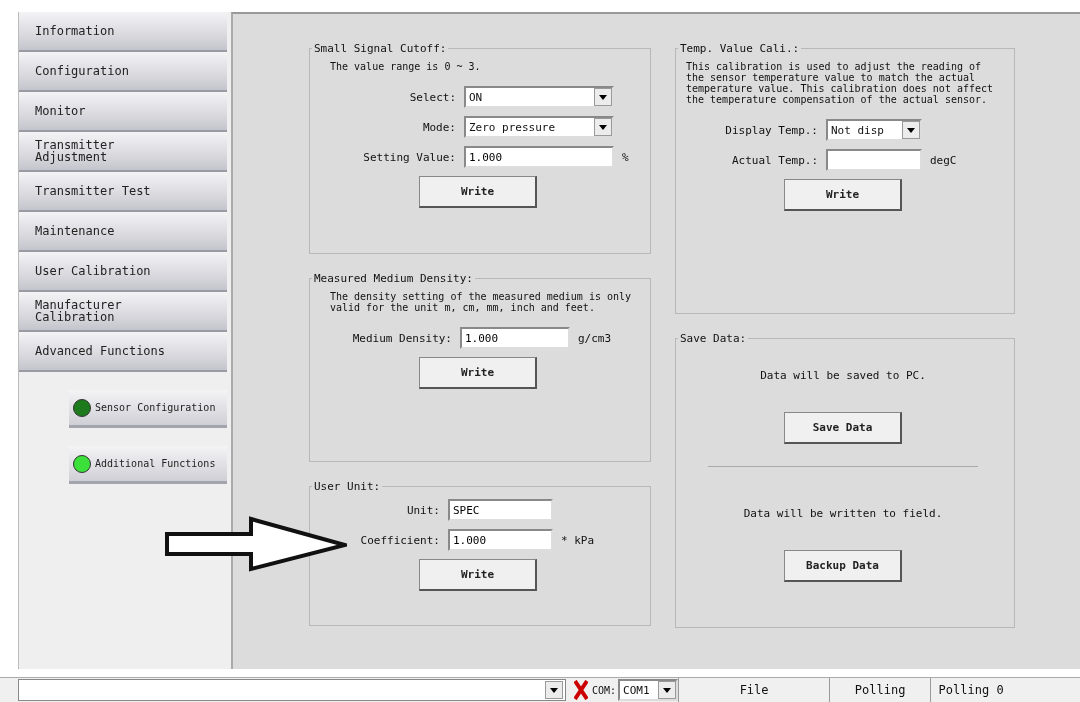 This screenshot has width=1080, height=702. I want to click on description-text: This calibration is used to adjust the reading of the sensor temperature value to match the actual temperature value. This calibration does not affect the temperature compensation of the actual sensor., so click(840, 83).